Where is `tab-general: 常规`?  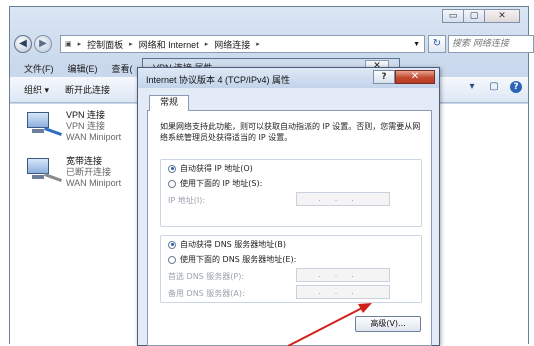
tab-general: 常规 is located at coordinates (169, 103).